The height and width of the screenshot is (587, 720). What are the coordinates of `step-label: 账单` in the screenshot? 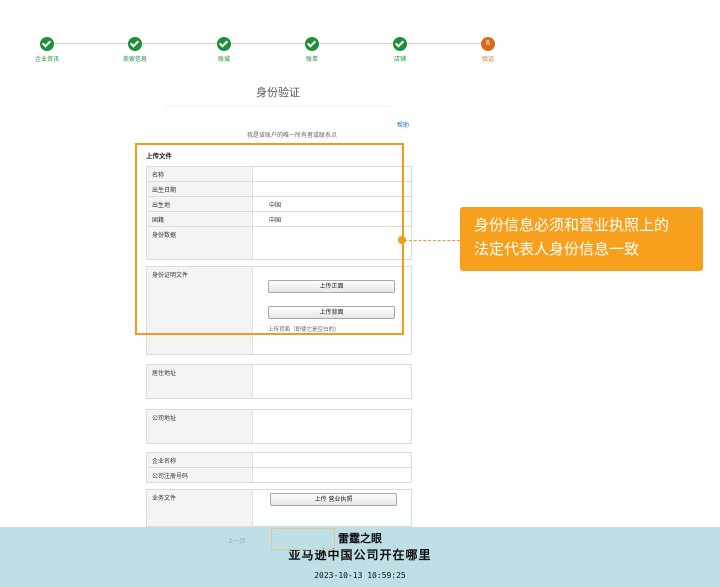 It's located at (311, 60).